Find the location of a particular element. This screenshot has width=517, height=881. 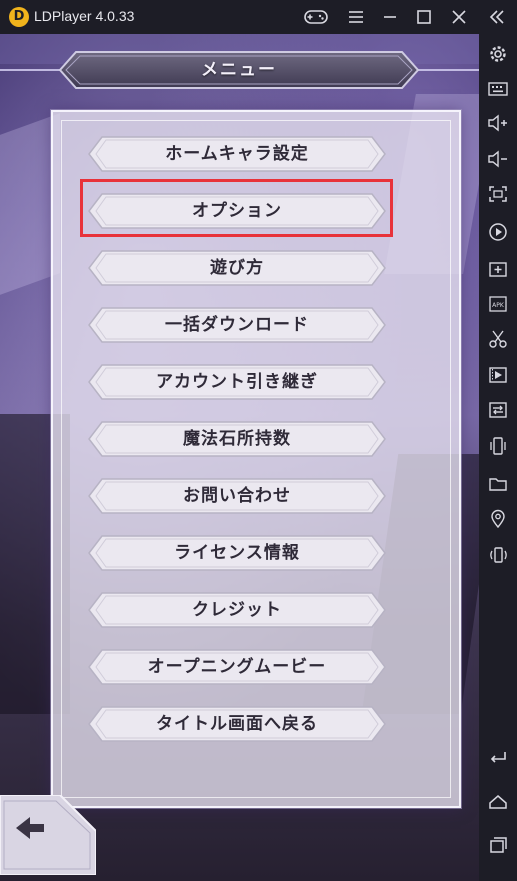

window-titlebar: D LDPlayer 4.0.33 is located at coordinates (258, 17).